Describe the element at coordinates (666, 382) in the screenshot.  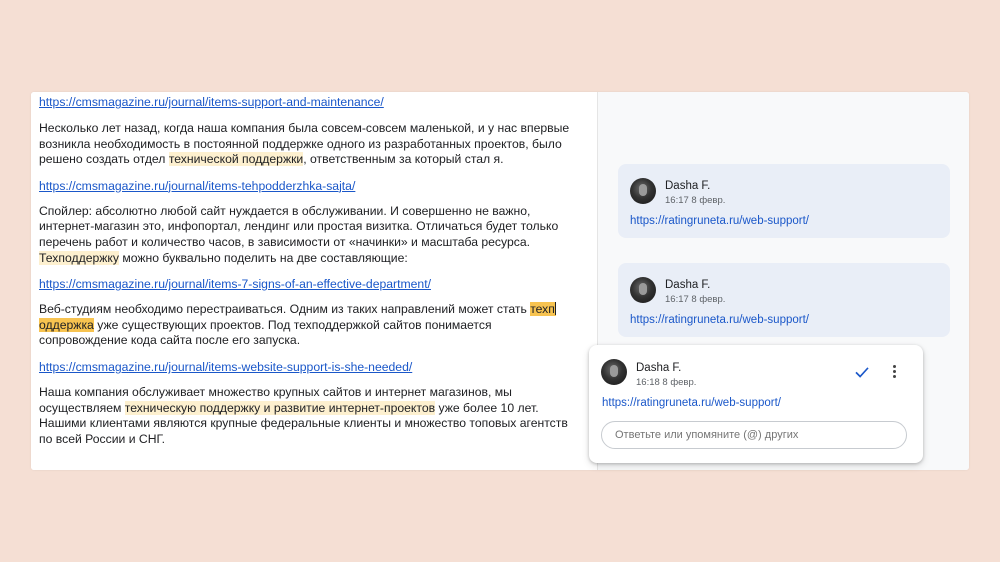
I see `comment-time: 16:18 8 февр.` at that location.